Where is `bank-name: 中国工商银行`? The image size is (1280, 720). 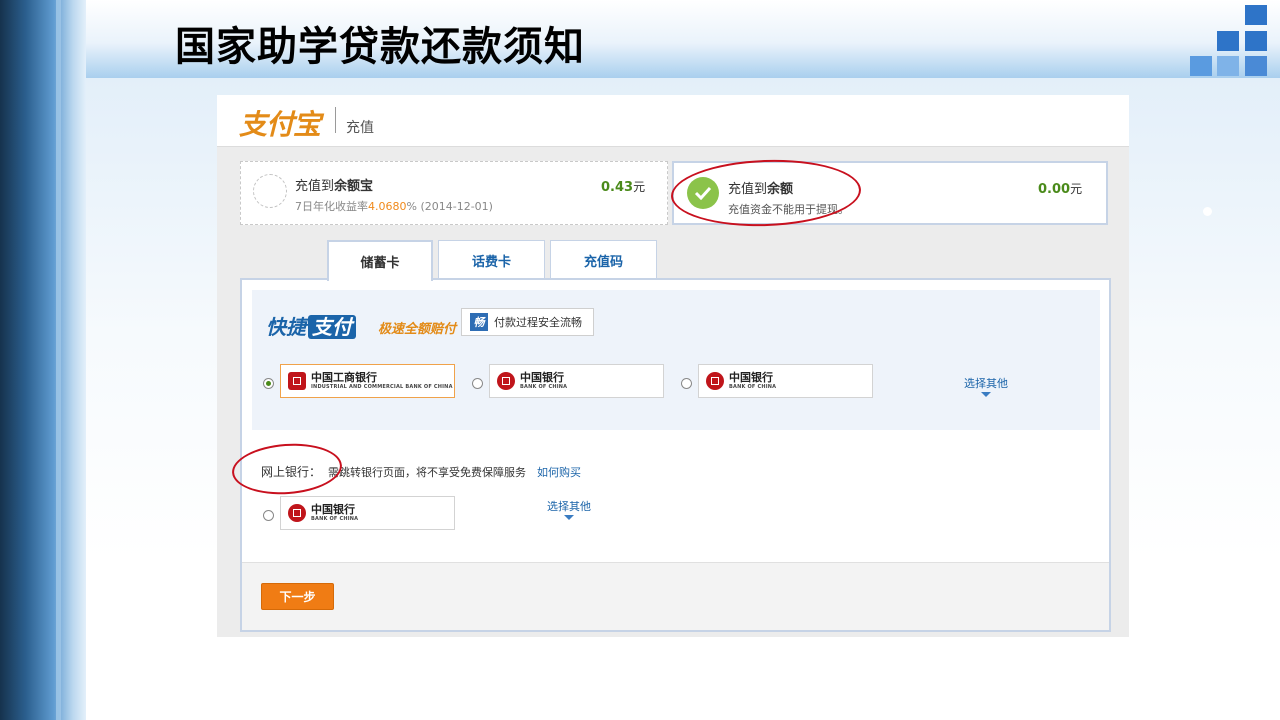
bank-name: 中国工商银行 is located at coordinates (344, 377).